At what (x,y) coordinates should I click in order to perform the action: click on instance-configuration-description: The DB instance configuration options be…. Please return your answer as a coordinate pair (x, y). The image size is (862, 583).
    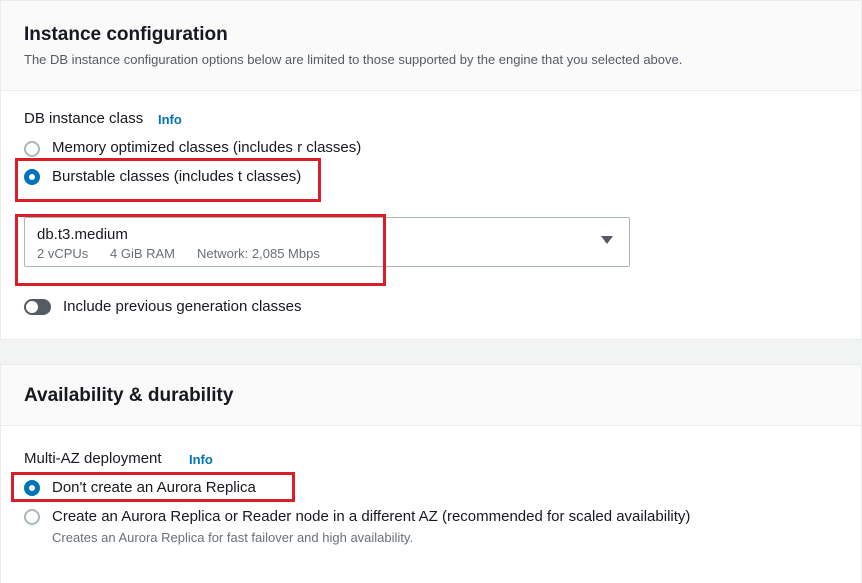
    Looking at the image, I should click on (353, 59).